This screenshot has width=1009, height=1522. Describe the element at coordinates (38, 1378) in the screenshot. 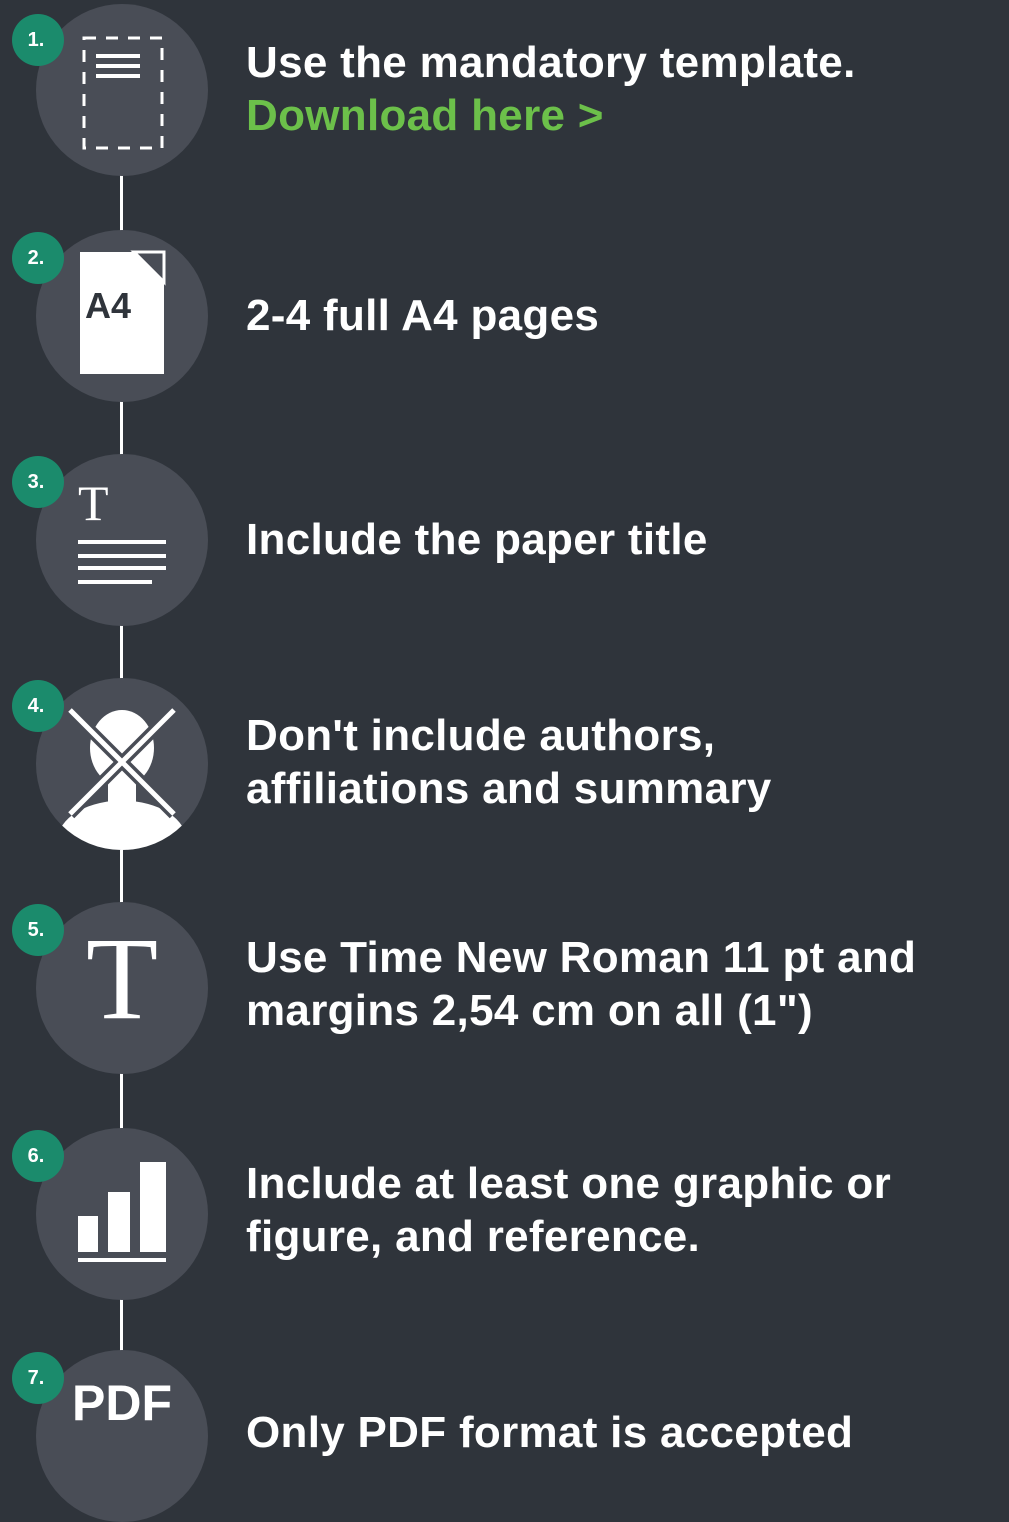

I see `step-number-badge: 7.` at that location.